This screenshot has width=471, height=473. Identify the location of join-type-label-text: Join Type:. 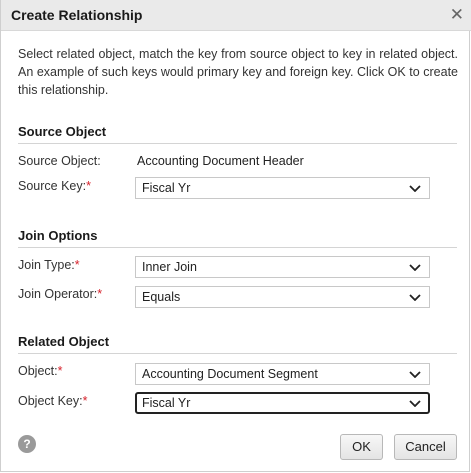
(46, 265).